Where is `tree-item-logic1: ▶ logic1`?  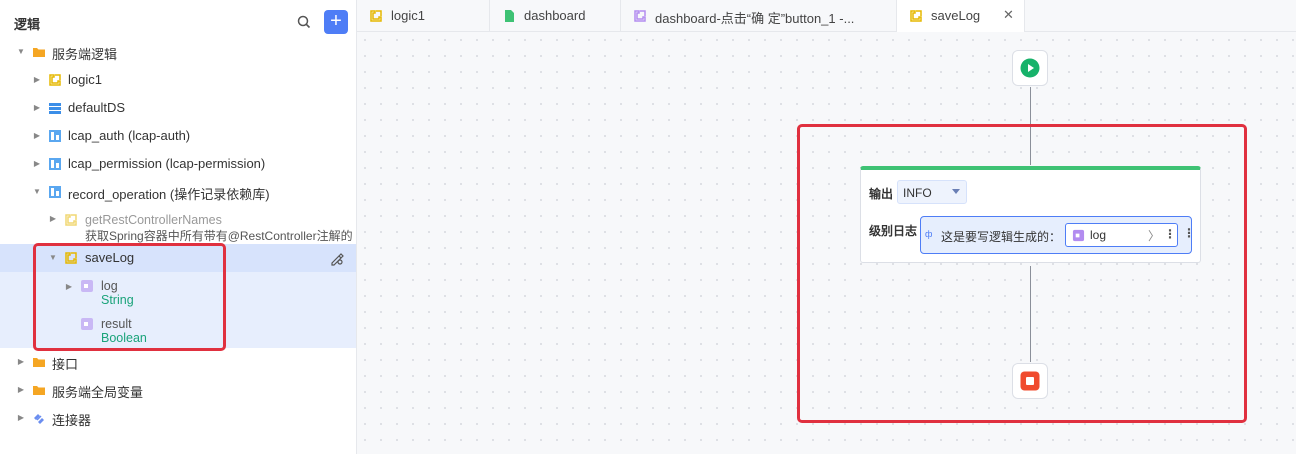
tree-item-logic1: ▶ logic1 is located at coordinates (178, 80).